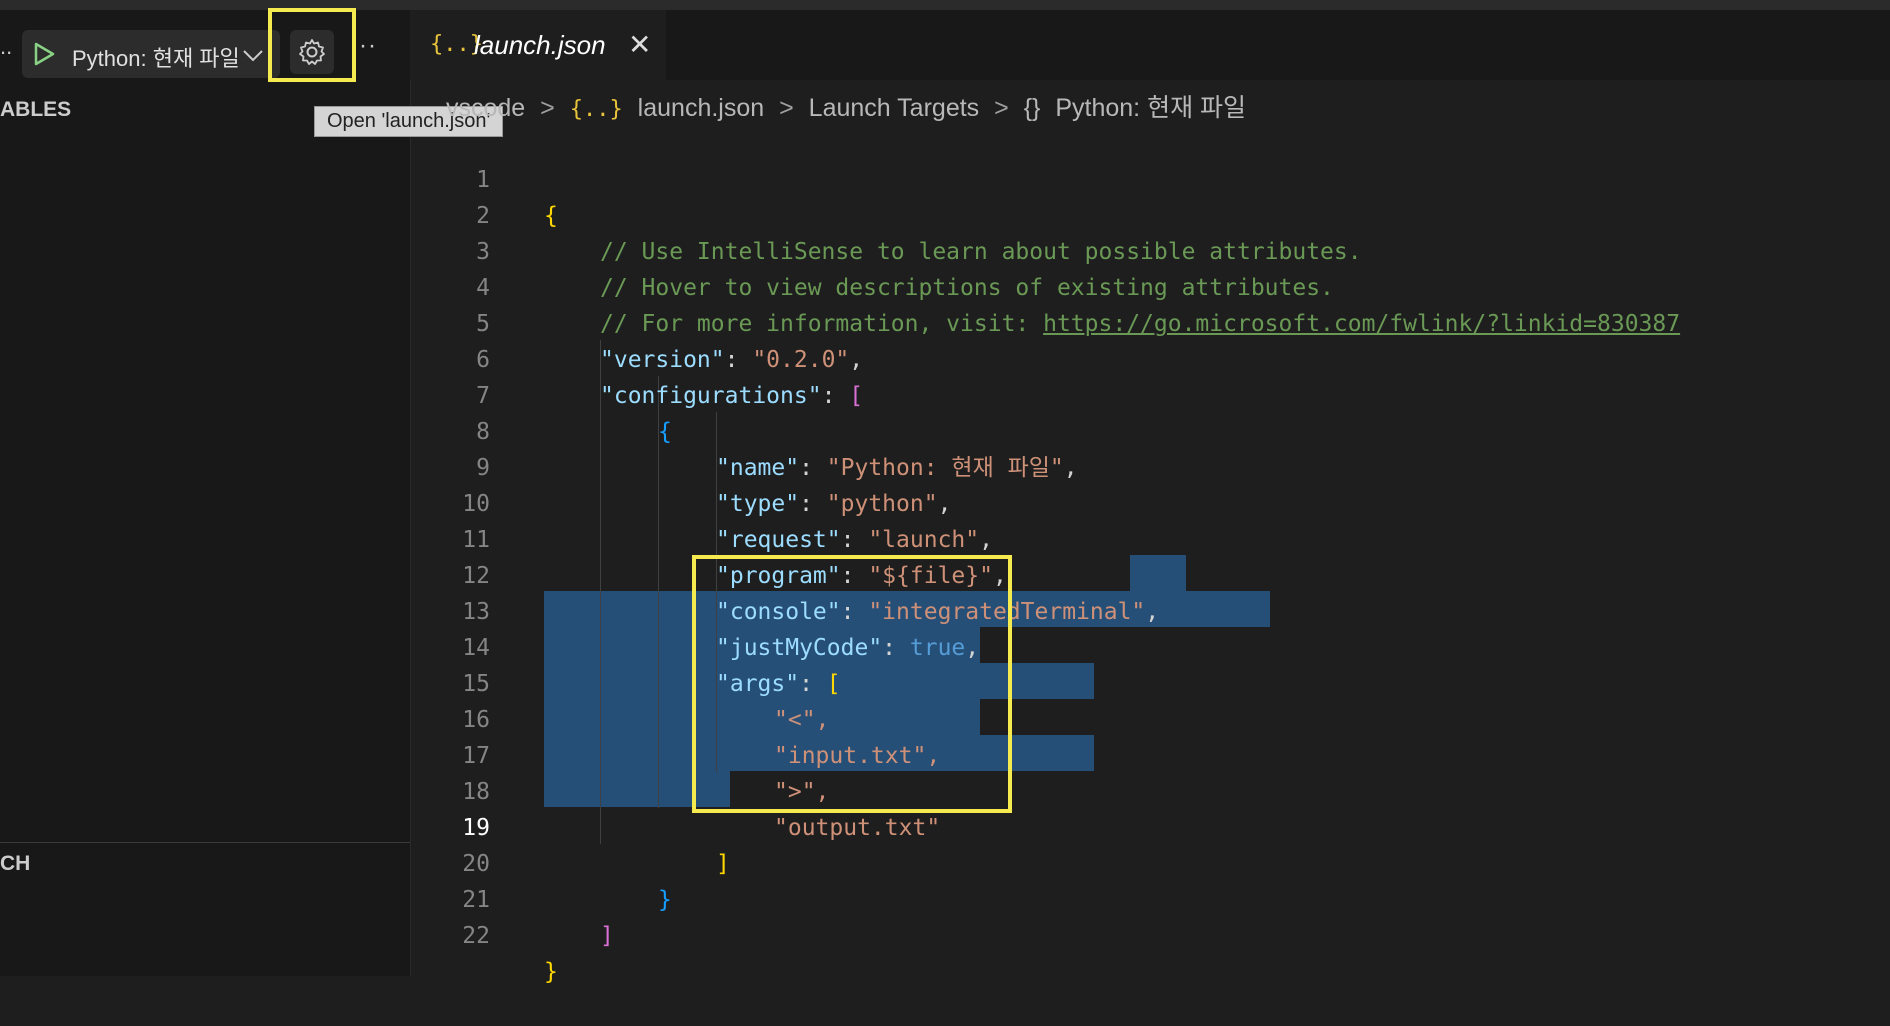 This screenshot has height=1026, width=1890. What do you see at coordinates (596, 109) in the screenshot?
I see `json-file-icon: {..}` at bounding box center [596, 109].